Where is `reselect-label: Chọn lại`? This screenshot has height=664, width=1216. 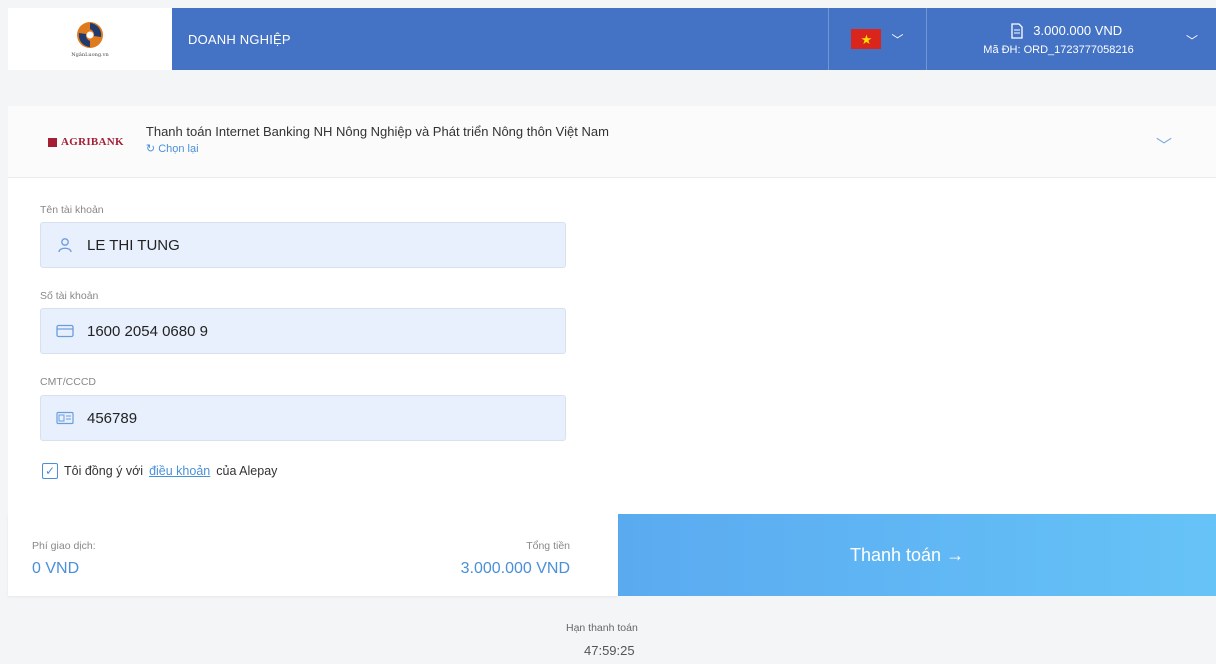
reselect-label: Chọn lại is located at coordinates (178, 149).